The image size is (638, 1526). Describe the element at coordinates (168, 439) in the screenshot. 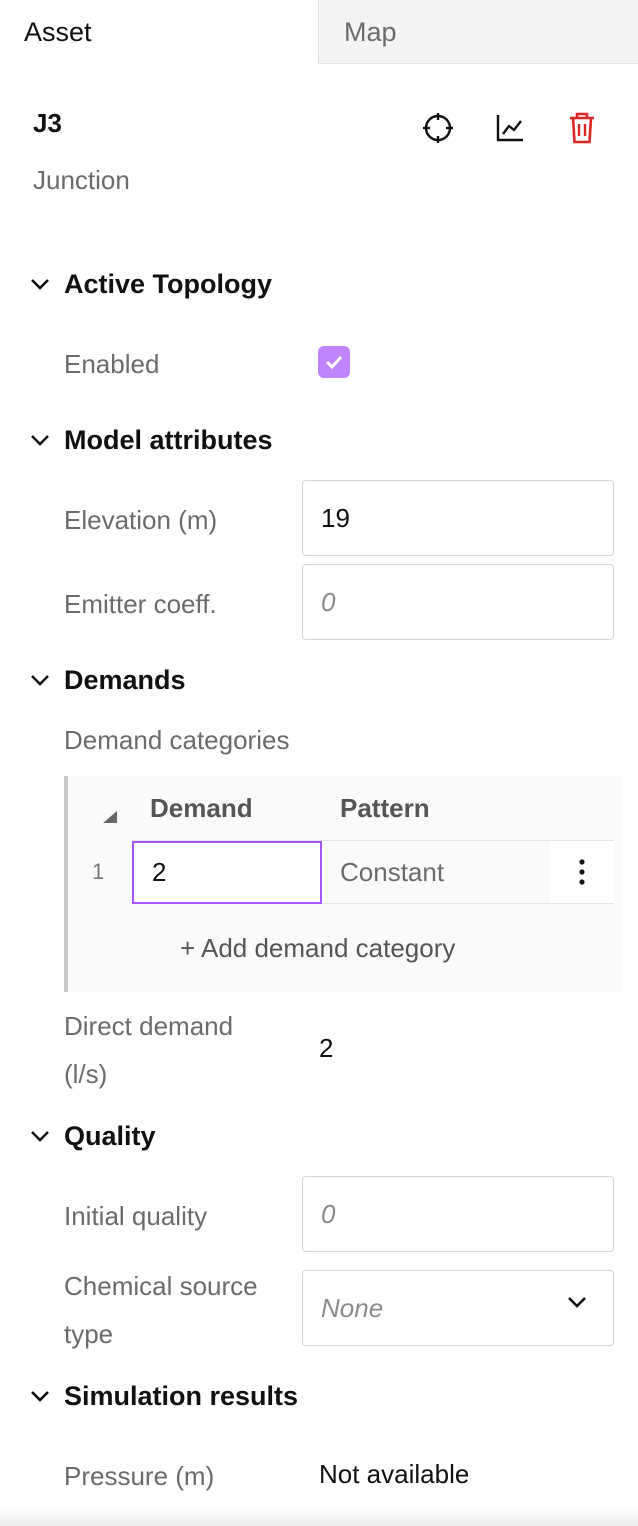

I see `section-title: Model attributes` at that location.